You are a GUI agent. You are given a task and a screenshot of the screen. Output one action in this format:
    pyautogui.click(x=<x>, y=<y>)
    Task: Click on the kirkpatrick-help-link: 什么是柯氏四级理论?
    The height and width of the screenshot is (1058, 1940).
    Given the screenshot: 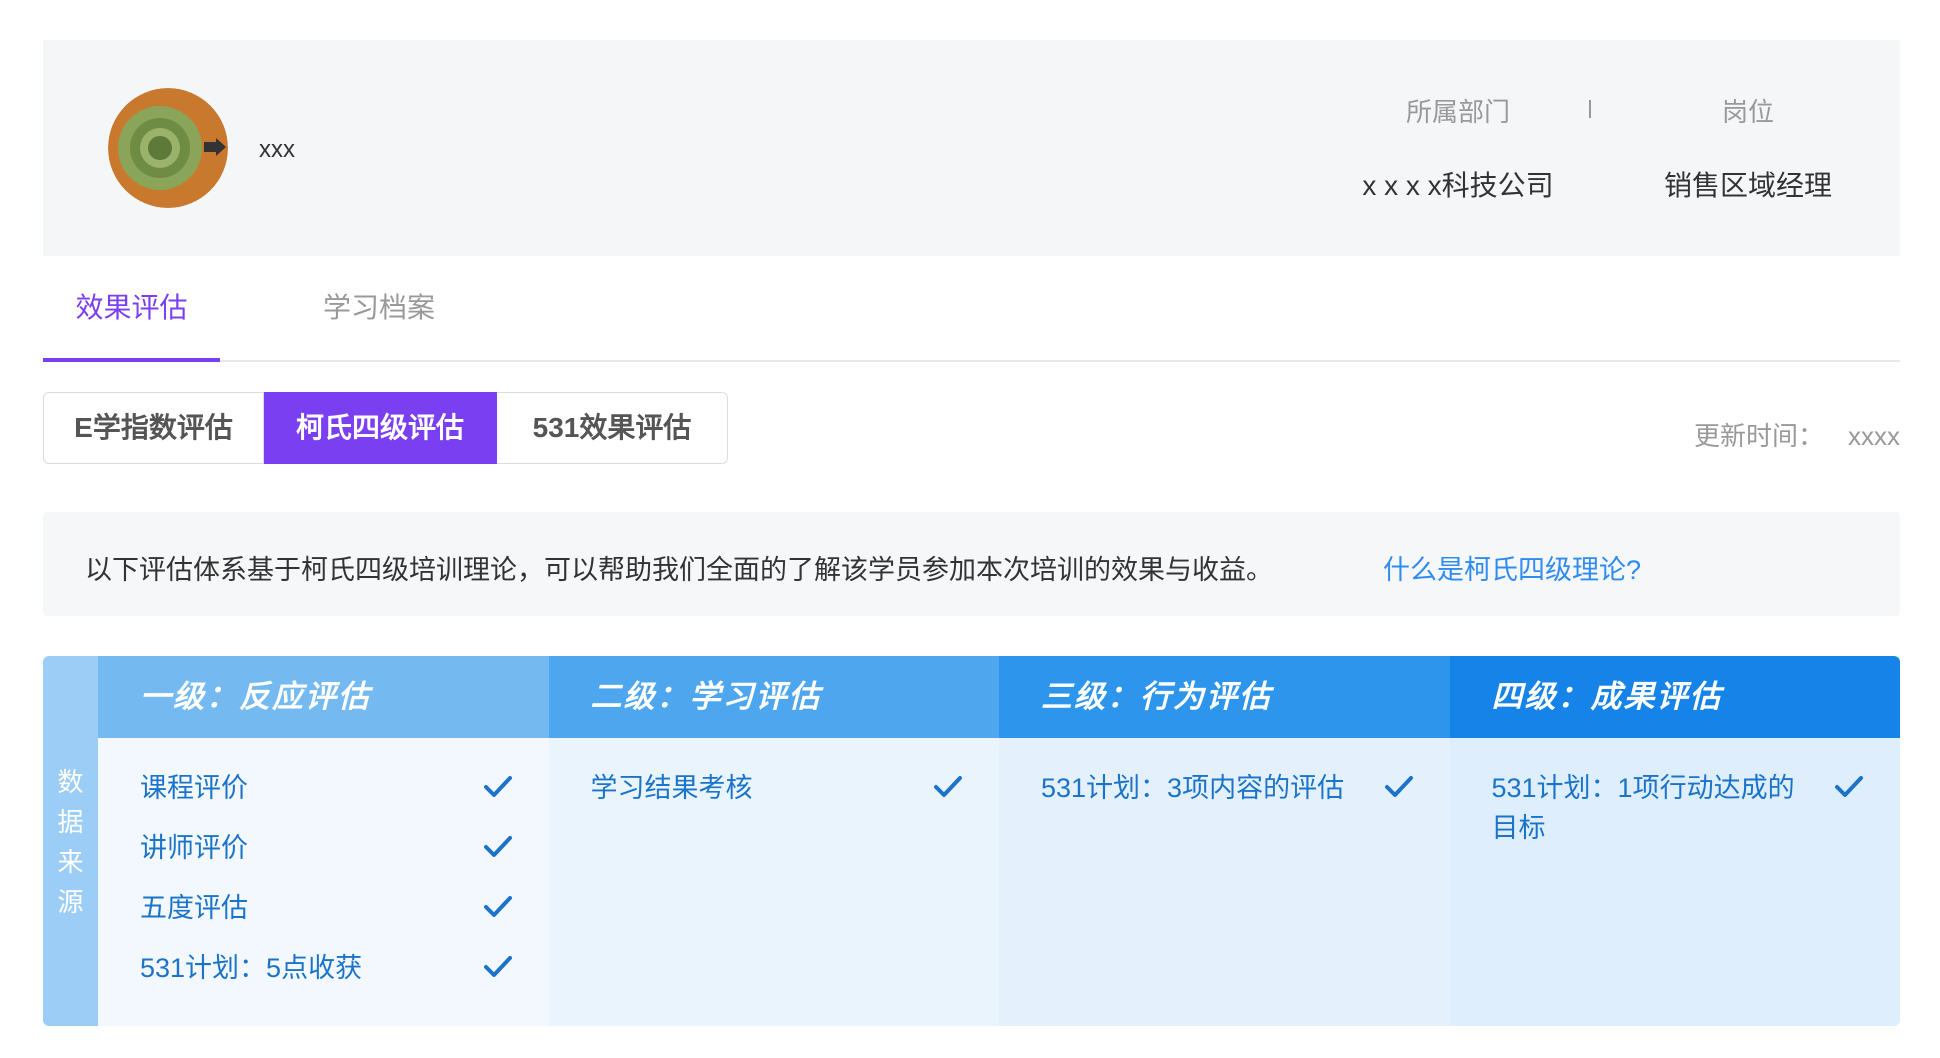 What is the action you would take?
    pyautogui.click(x=1512, y=567)
    